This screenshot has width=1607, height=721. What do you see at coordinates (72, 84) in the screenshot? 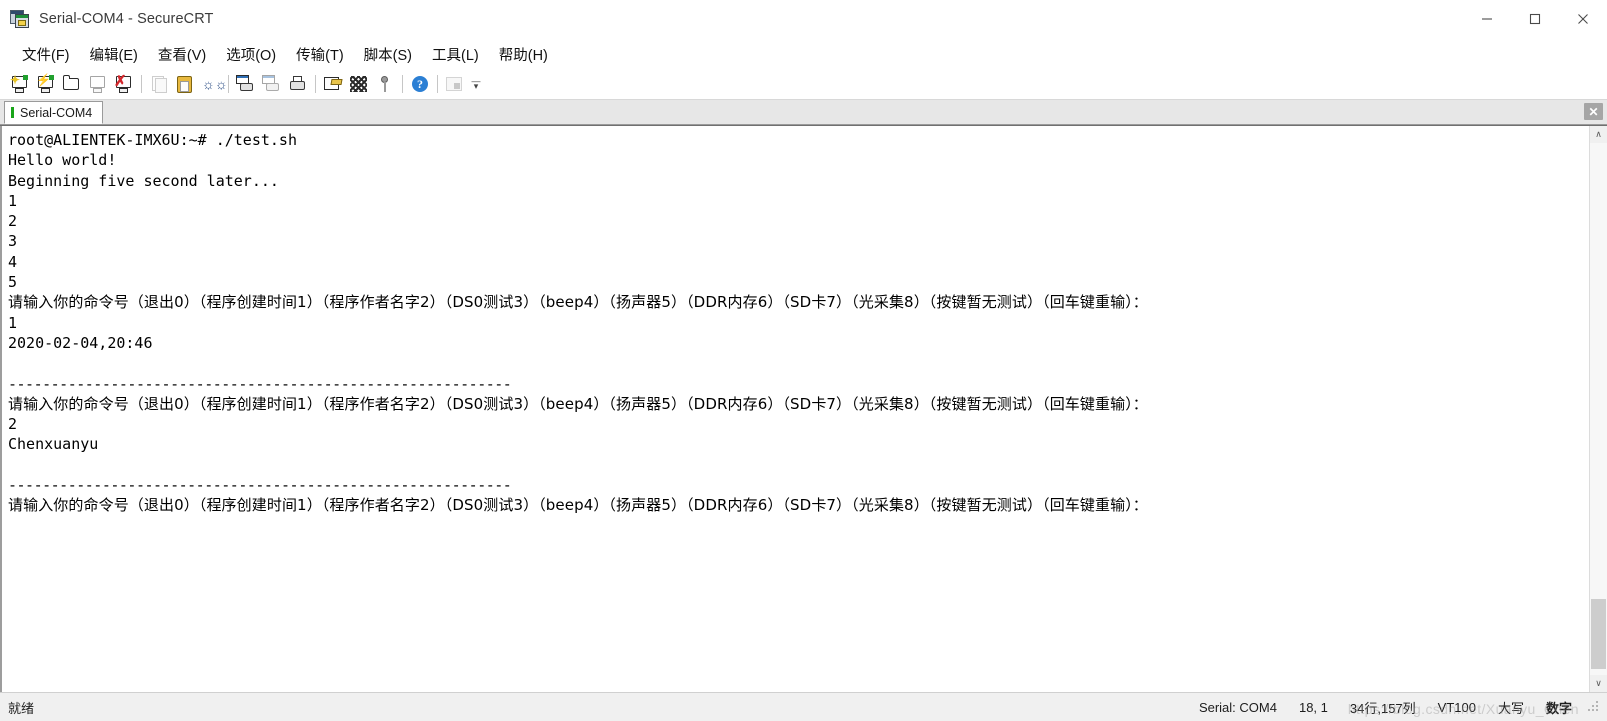
I see `connect-in-tab-icon` at bounding box center [72, 84].